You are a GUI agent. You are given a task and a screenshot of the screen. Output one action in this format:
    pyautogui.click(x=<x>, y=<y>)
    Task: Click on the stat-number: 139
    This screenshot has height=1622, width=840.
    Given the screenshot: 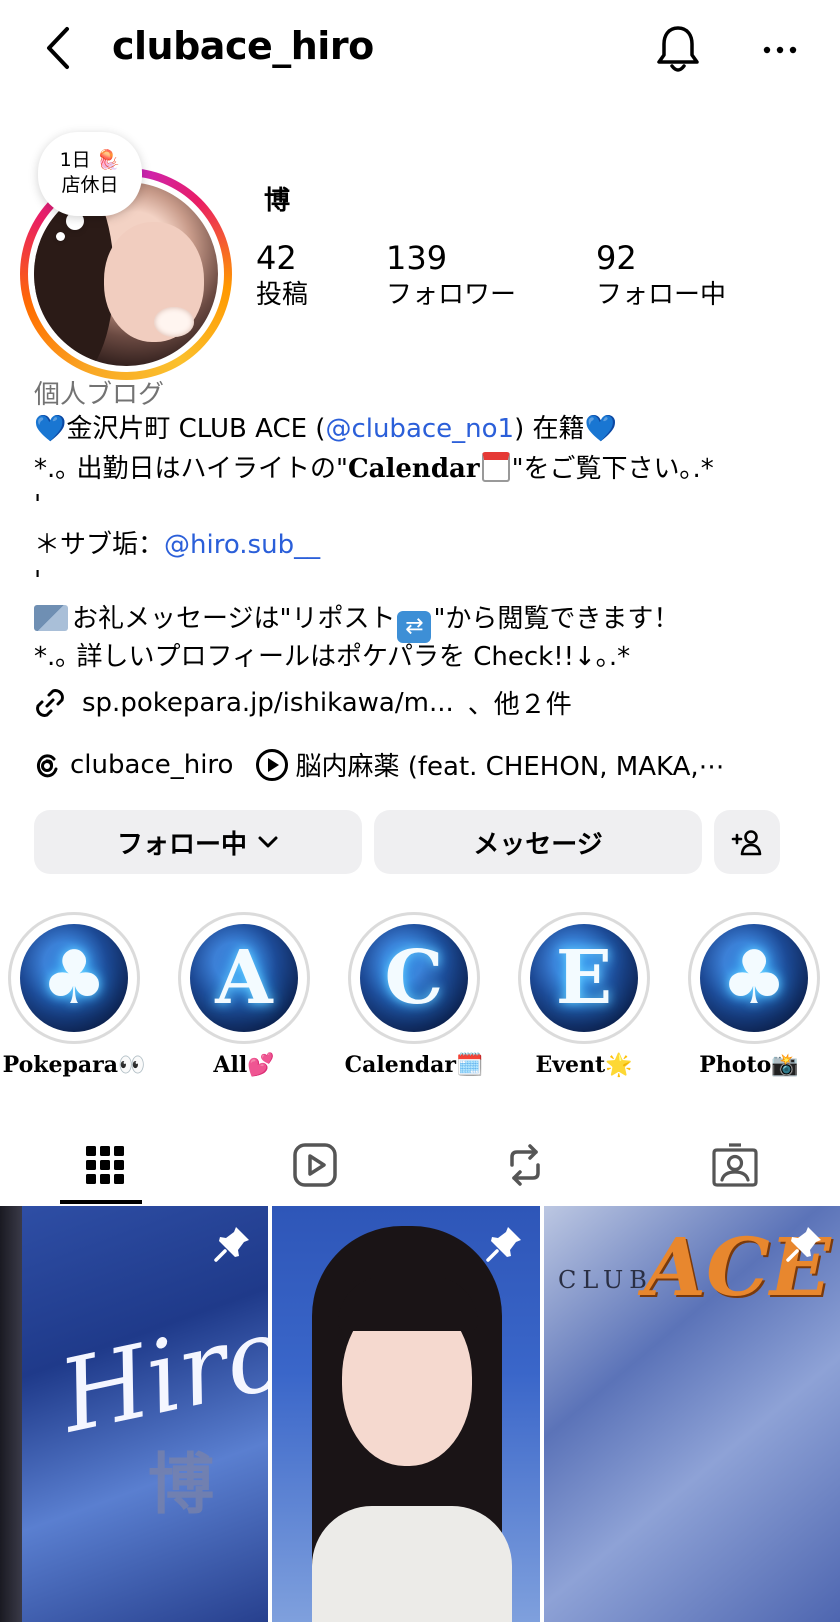 What is the action you would take?
    pyautogui.click(x=417, y=258)
    